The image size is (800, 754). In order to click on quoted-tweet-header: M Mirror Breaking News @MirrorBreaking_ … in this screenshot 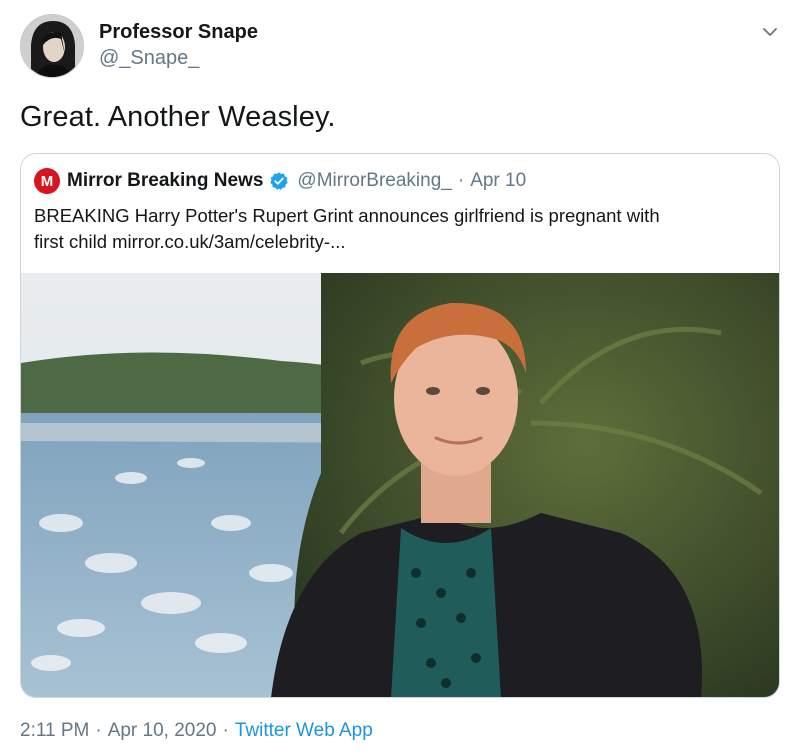, I will do `click(280, 181)`.